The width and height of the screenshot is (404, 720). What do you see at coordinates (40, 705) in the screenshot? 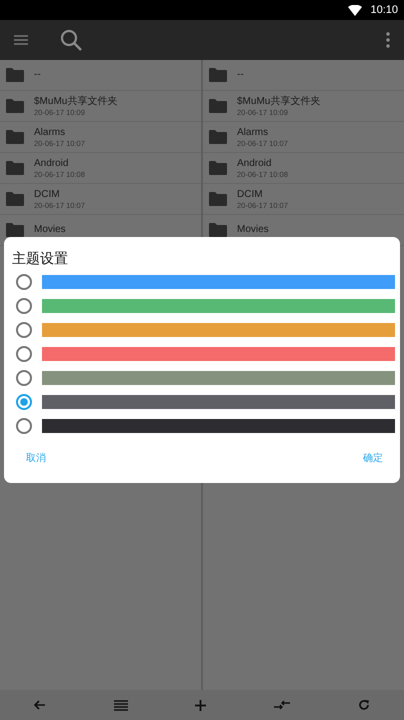
I see `back-arrow-icon` at bounding box center [40, 705].